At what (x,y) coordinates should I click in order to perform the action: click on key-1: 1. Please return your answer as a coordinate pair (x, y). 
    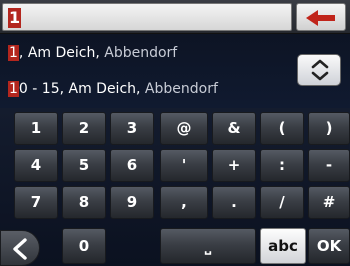
    Looking at the image, I should click on (36, 128).